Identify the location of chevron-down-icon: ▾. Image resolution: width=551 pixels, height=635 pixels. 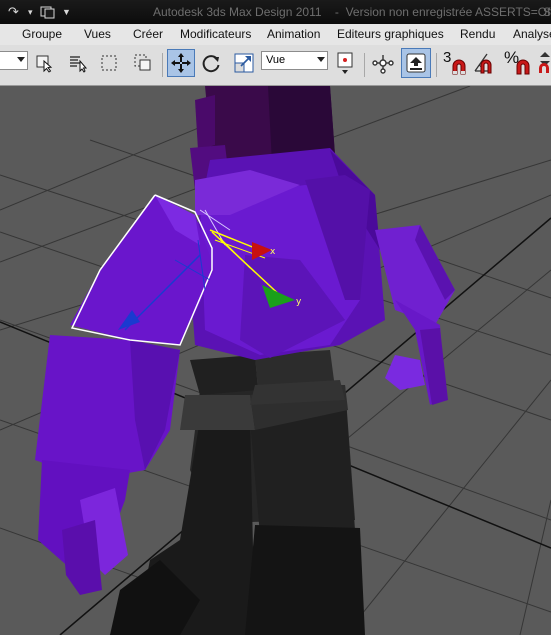
(30, 11).